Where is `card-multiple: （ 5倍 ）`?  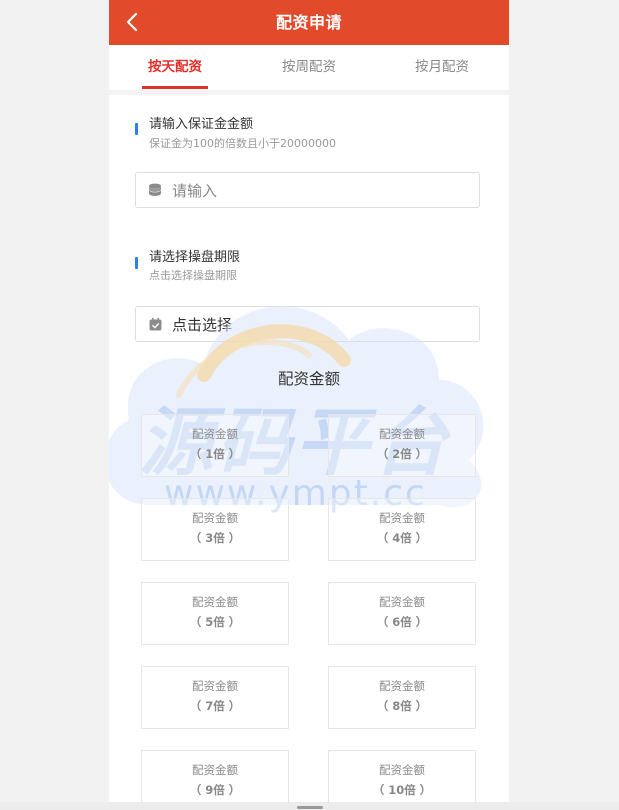 card-multiple: （ 5倍 ） is located at coordinates (215, 622).